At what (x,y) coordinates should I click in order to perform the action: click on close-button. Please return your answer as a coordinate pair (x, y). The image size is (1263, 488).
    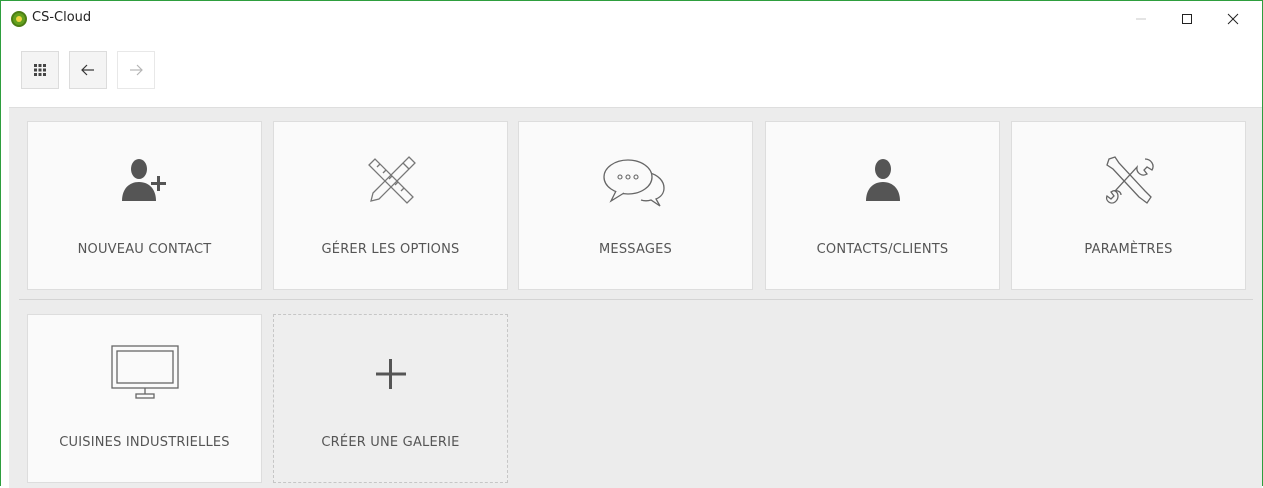
    Looking at the image, I should click on (1233, 19).